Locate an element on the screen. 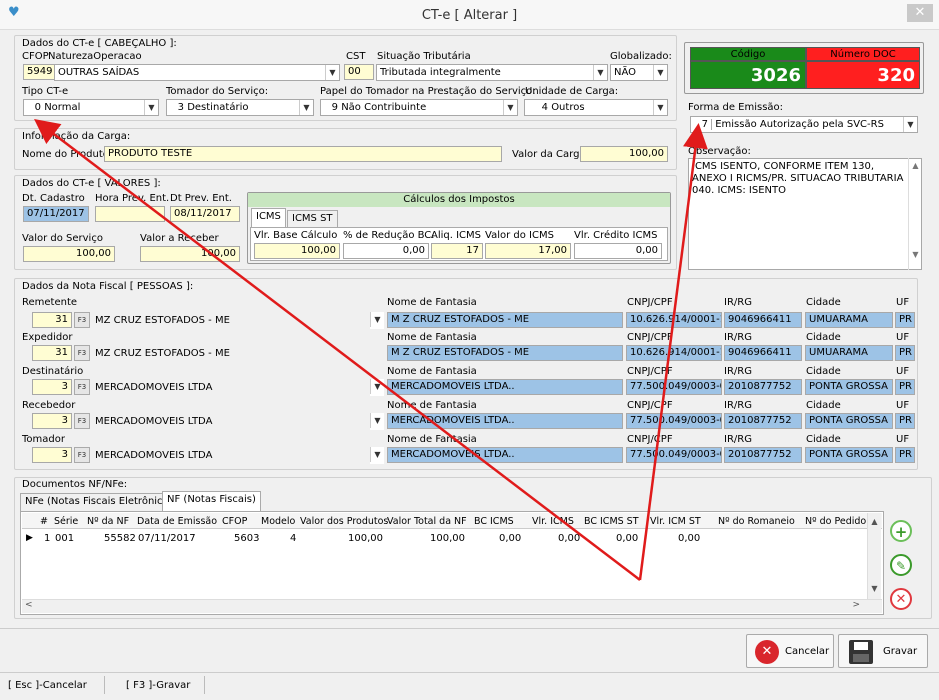  arrow-line is located at coordinates (673, 352).